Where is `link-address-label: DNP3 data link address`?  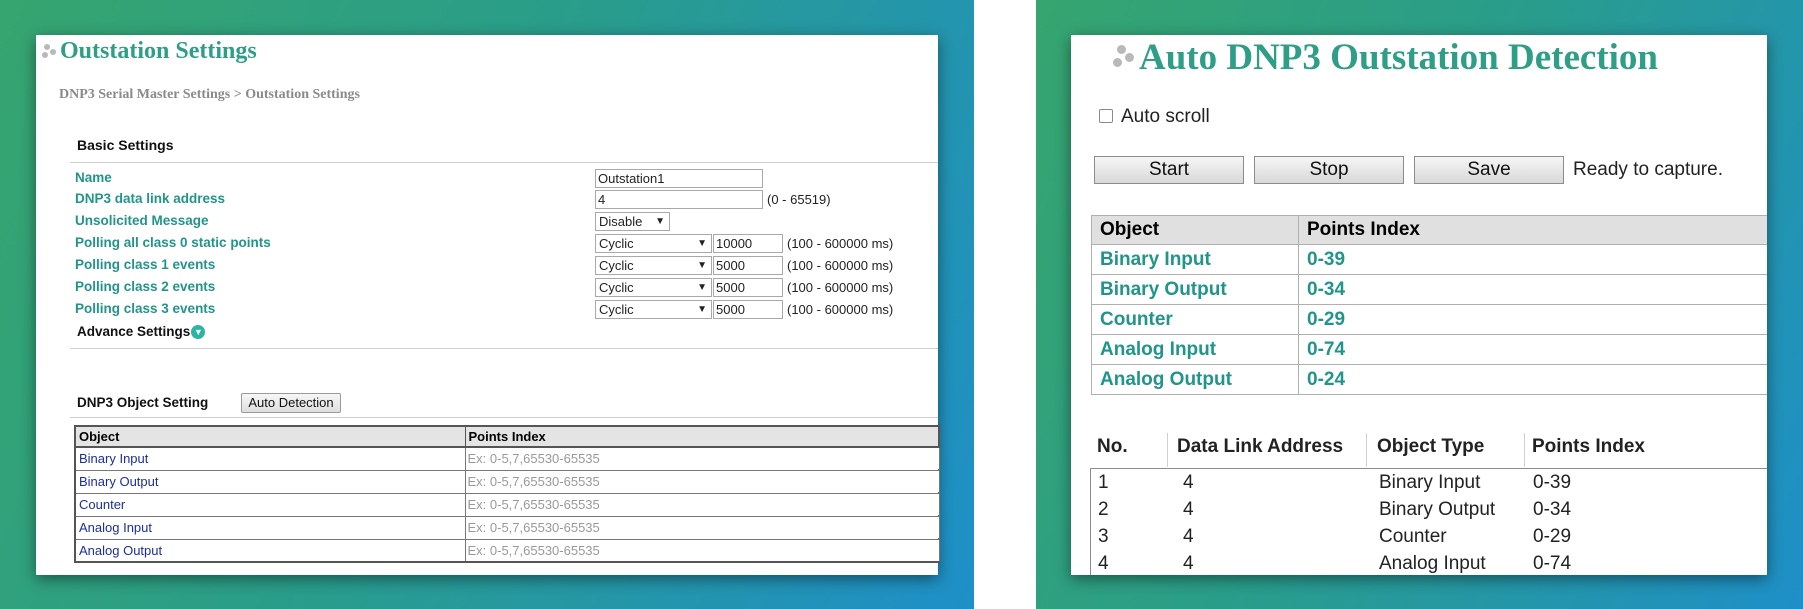
link-address-label: DNP3 data link address is located at coordinates (150, 198).